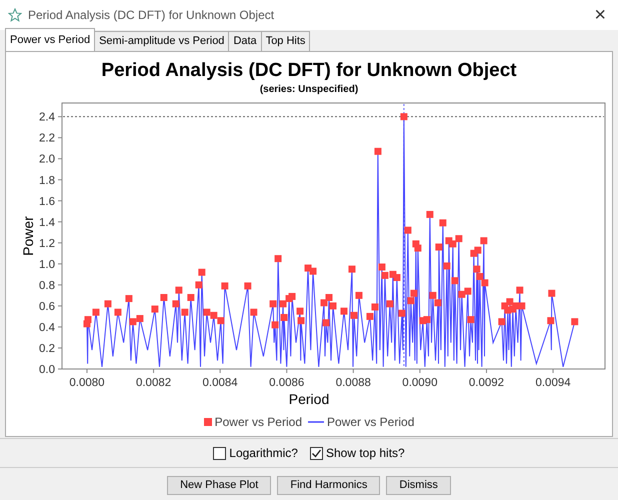 This screenshot has width=618, height=500. Describe the element at coordinates (309, 89) in the screenshot. I see `chart-subtitle: (series: Unspecified)` at that location.